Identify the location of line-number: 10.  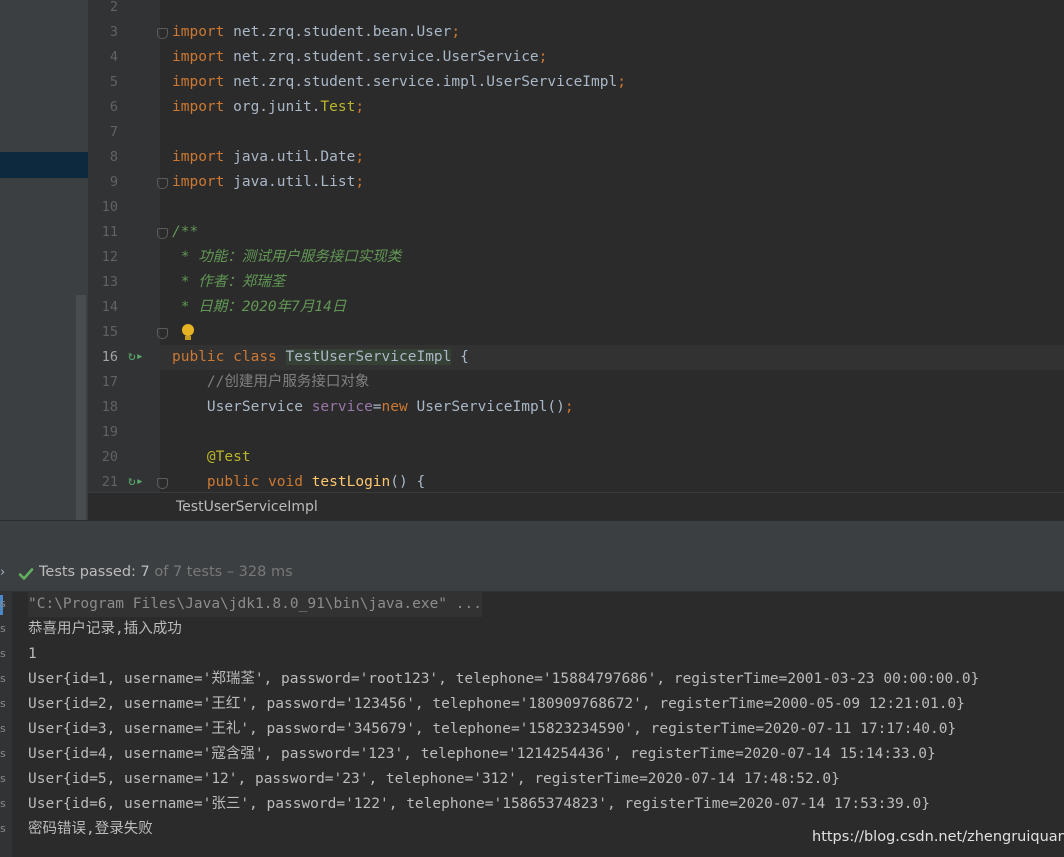
(103, 207).